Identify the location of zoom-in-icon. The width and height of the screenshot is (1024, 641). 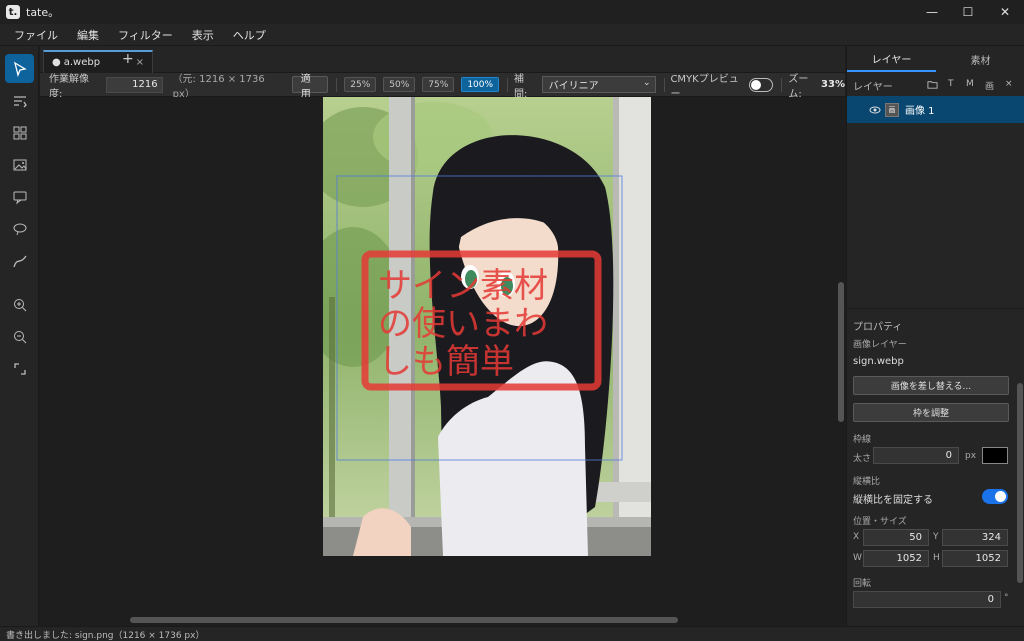
(19, 304).